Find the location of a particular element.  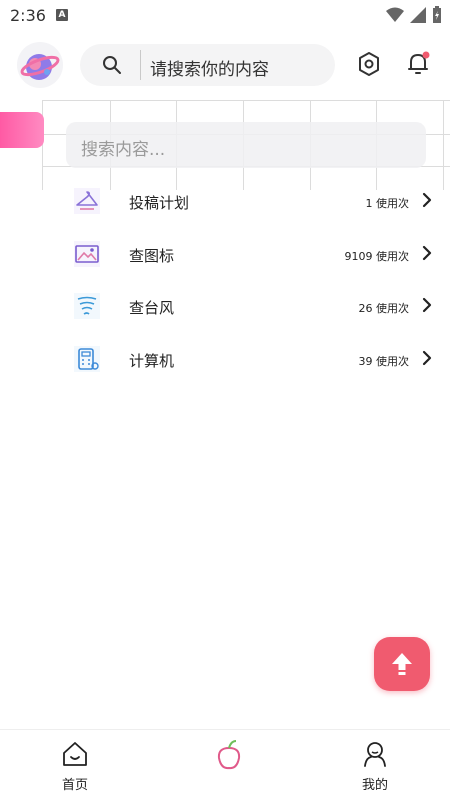

tool-name: 查台风 is located at coordinates (152, 308).